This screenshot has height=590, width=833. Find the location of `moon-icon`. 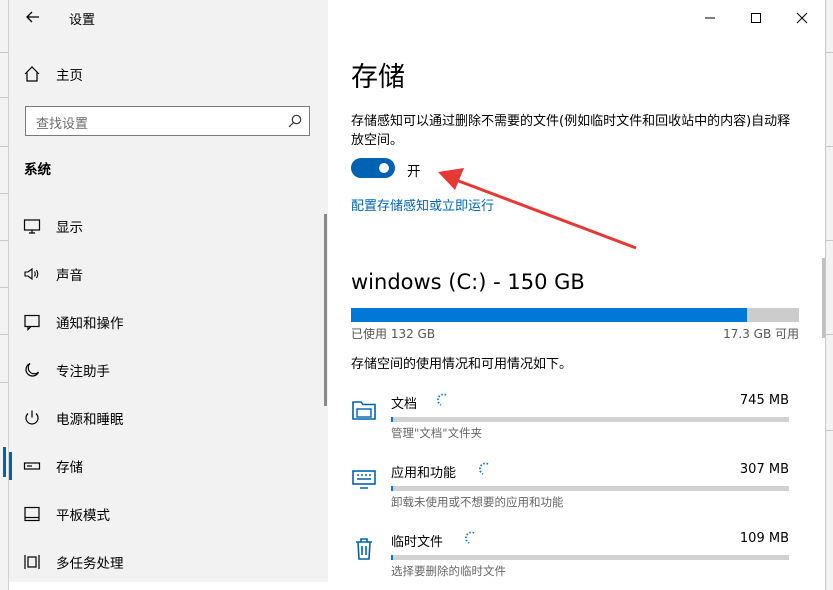

moon-icon is located at coordinates (32, 370).